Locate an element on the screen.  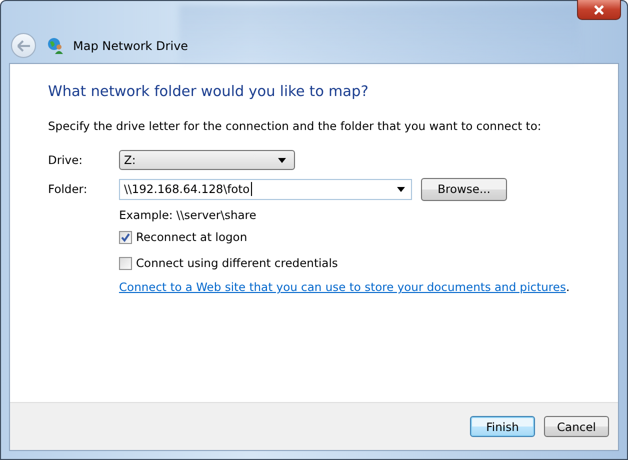
example-text: Example: \\server\share is located at coordinates (188, 216).